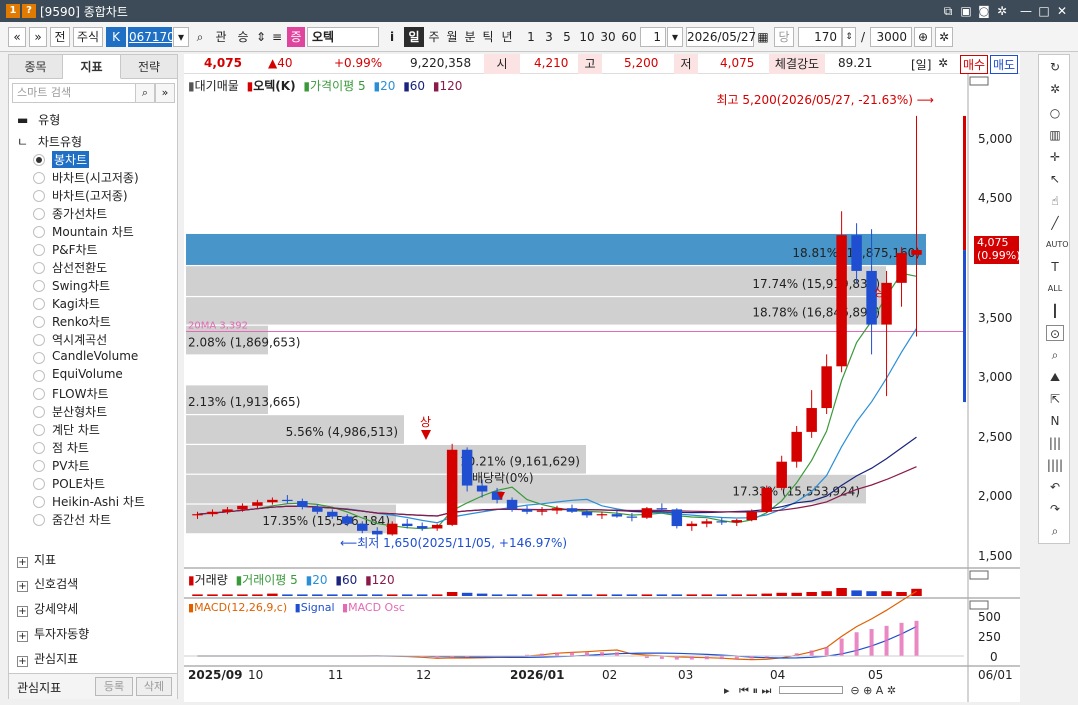 This screenshot has height=705, width=1078. What do you see at coordinates (211, 580) in the screenshot?
I see `legend-volume: 거래량` at bounding box center [211, 580].